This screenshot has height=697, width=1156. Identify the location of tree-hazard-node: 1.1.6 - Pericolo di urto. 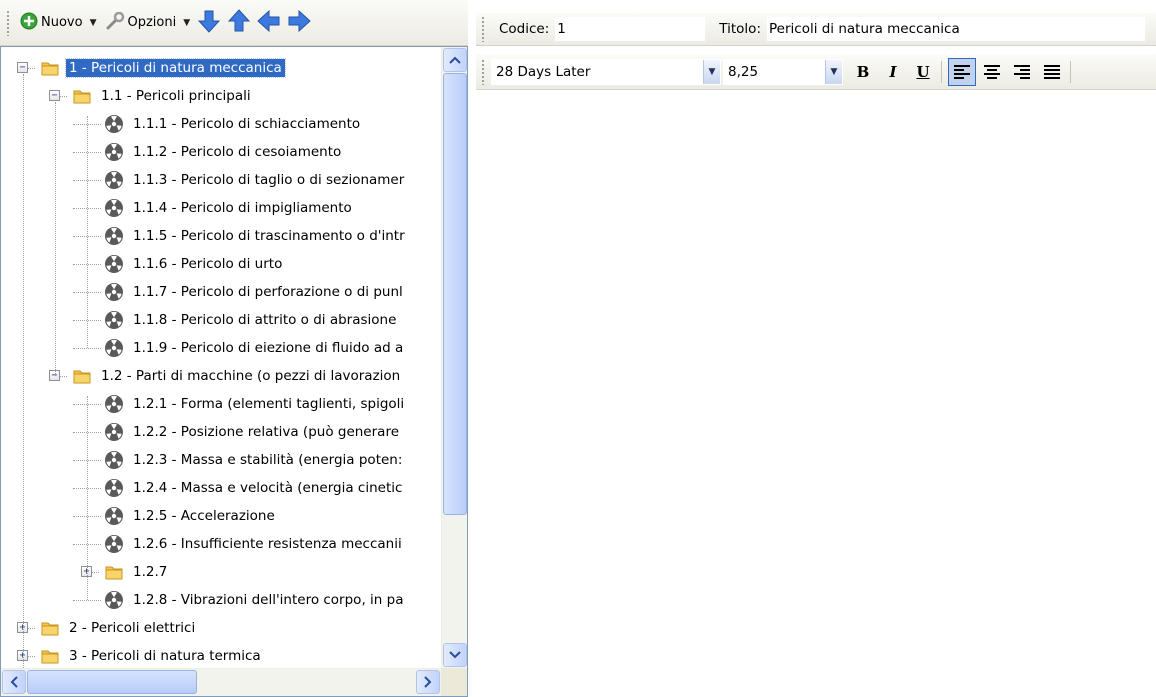
(221, 264).